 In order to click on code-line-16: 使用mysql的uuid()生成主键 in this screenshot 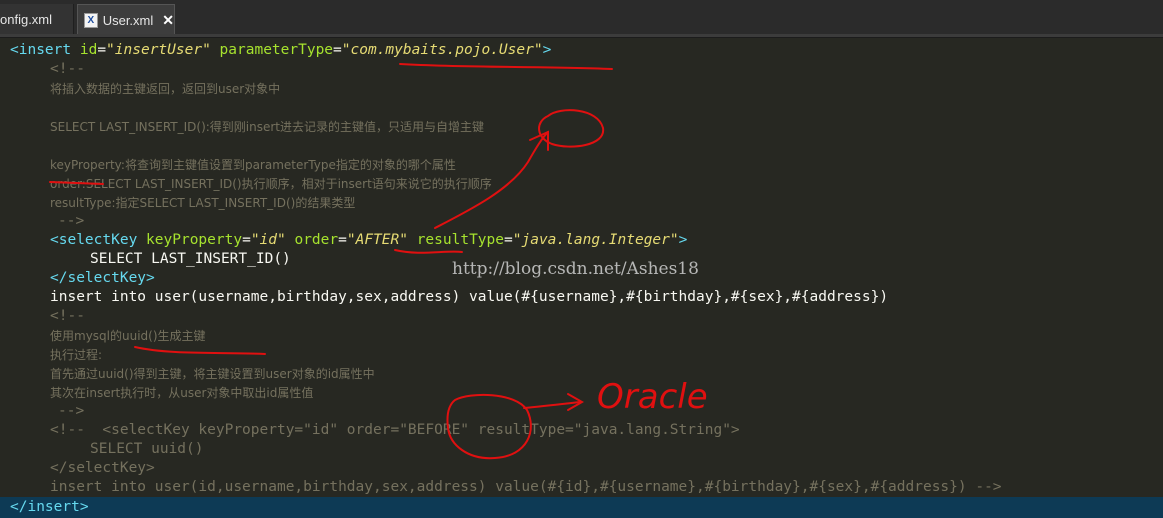, I will do `click(128, 336)`.